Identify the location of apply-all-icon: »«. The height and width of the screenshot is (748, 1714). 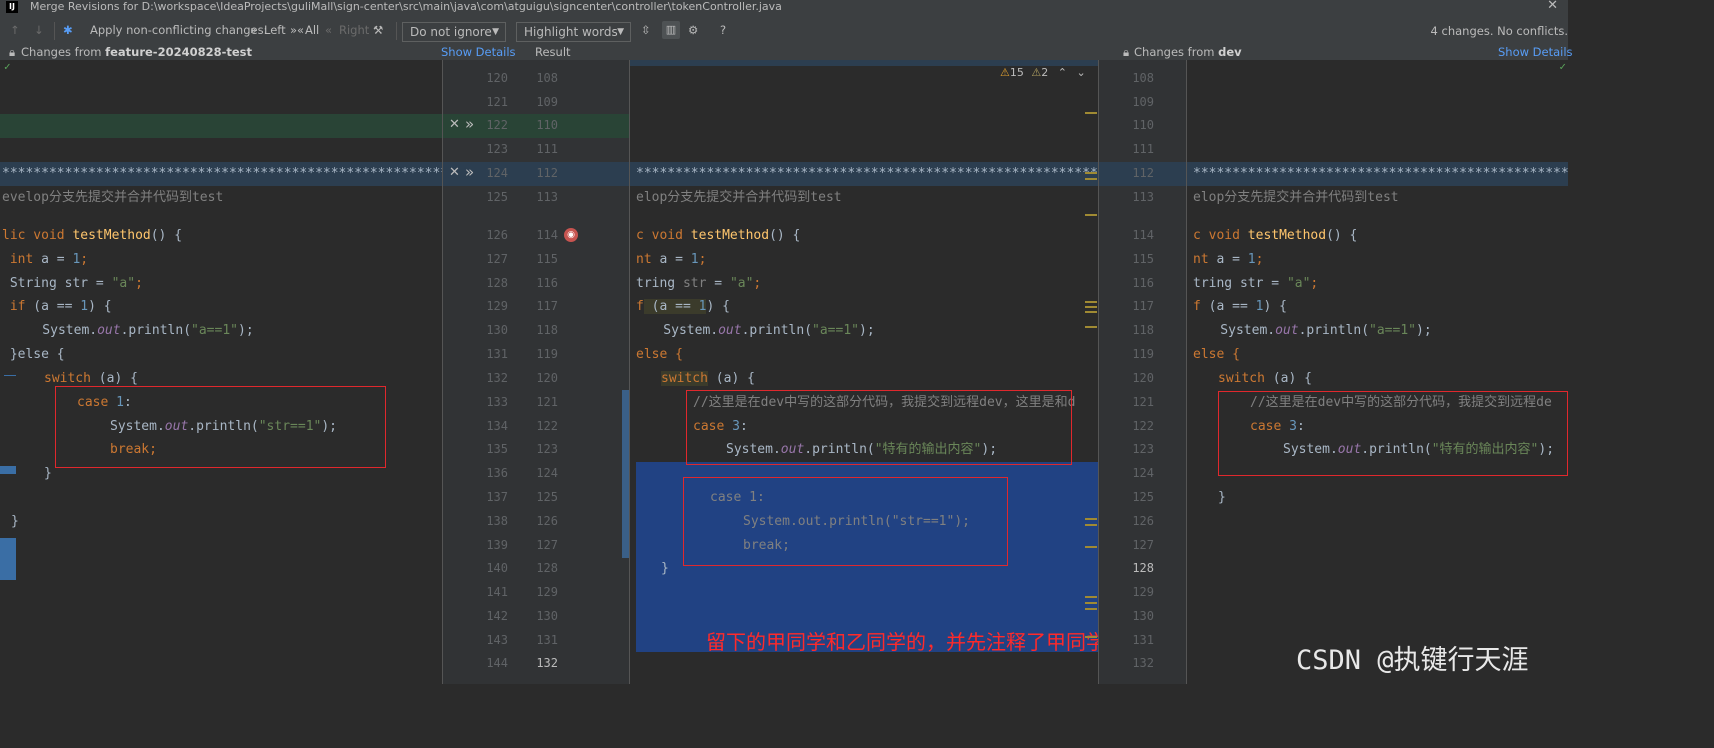
(297, 29).